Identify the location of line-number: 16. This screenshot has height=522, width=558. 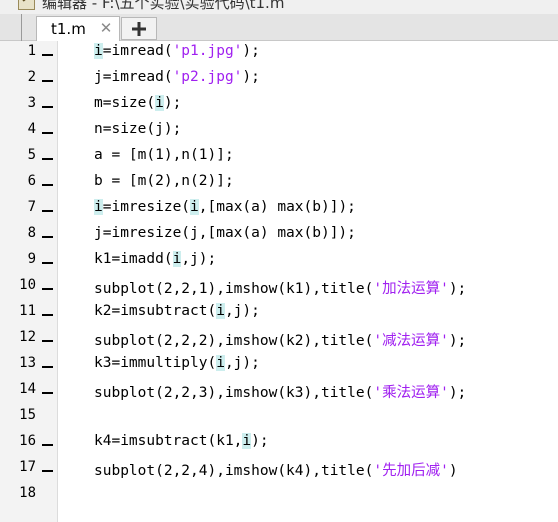
(27, 441).